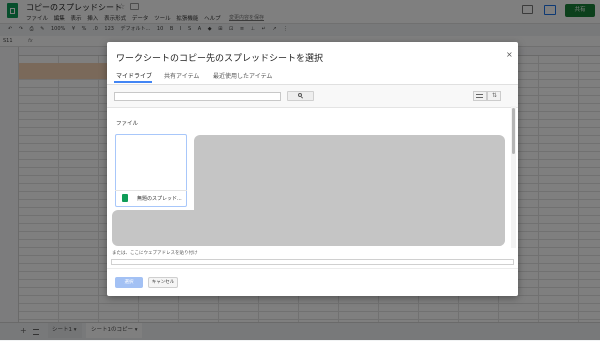 The image size is (600, 341). What do you see at coordinates (134, 75) in the screenshot?
I see `tab-my-drive: マイドライブ` at bounding box center [134, 75].